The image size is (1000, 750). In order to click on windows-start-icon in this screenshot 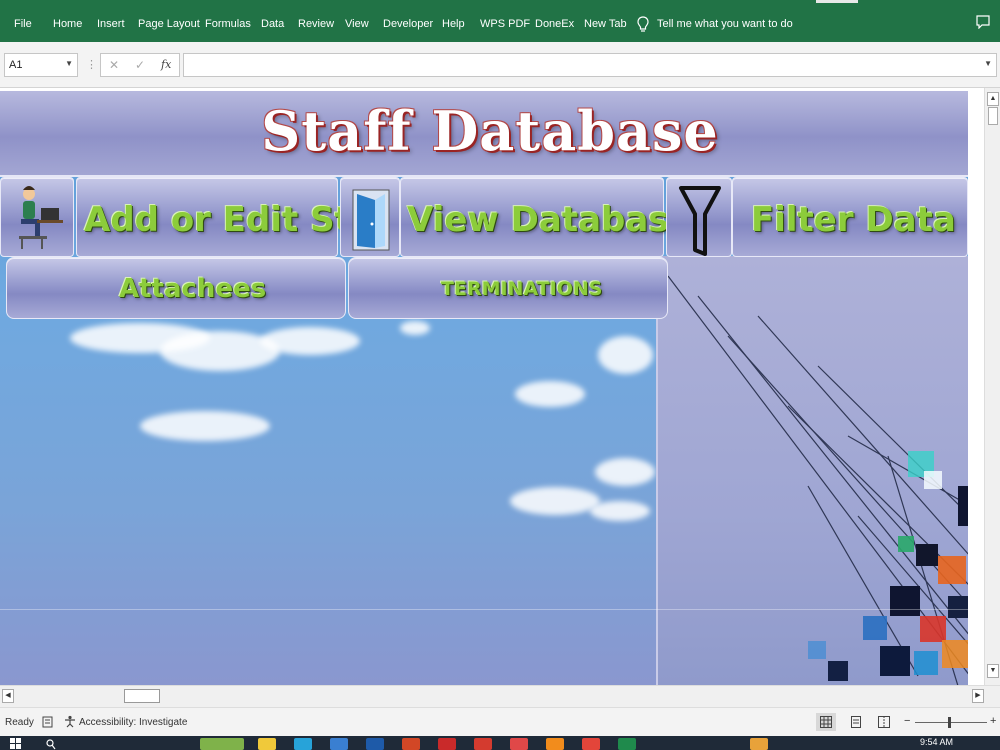, I will do `click(16, 744)`.